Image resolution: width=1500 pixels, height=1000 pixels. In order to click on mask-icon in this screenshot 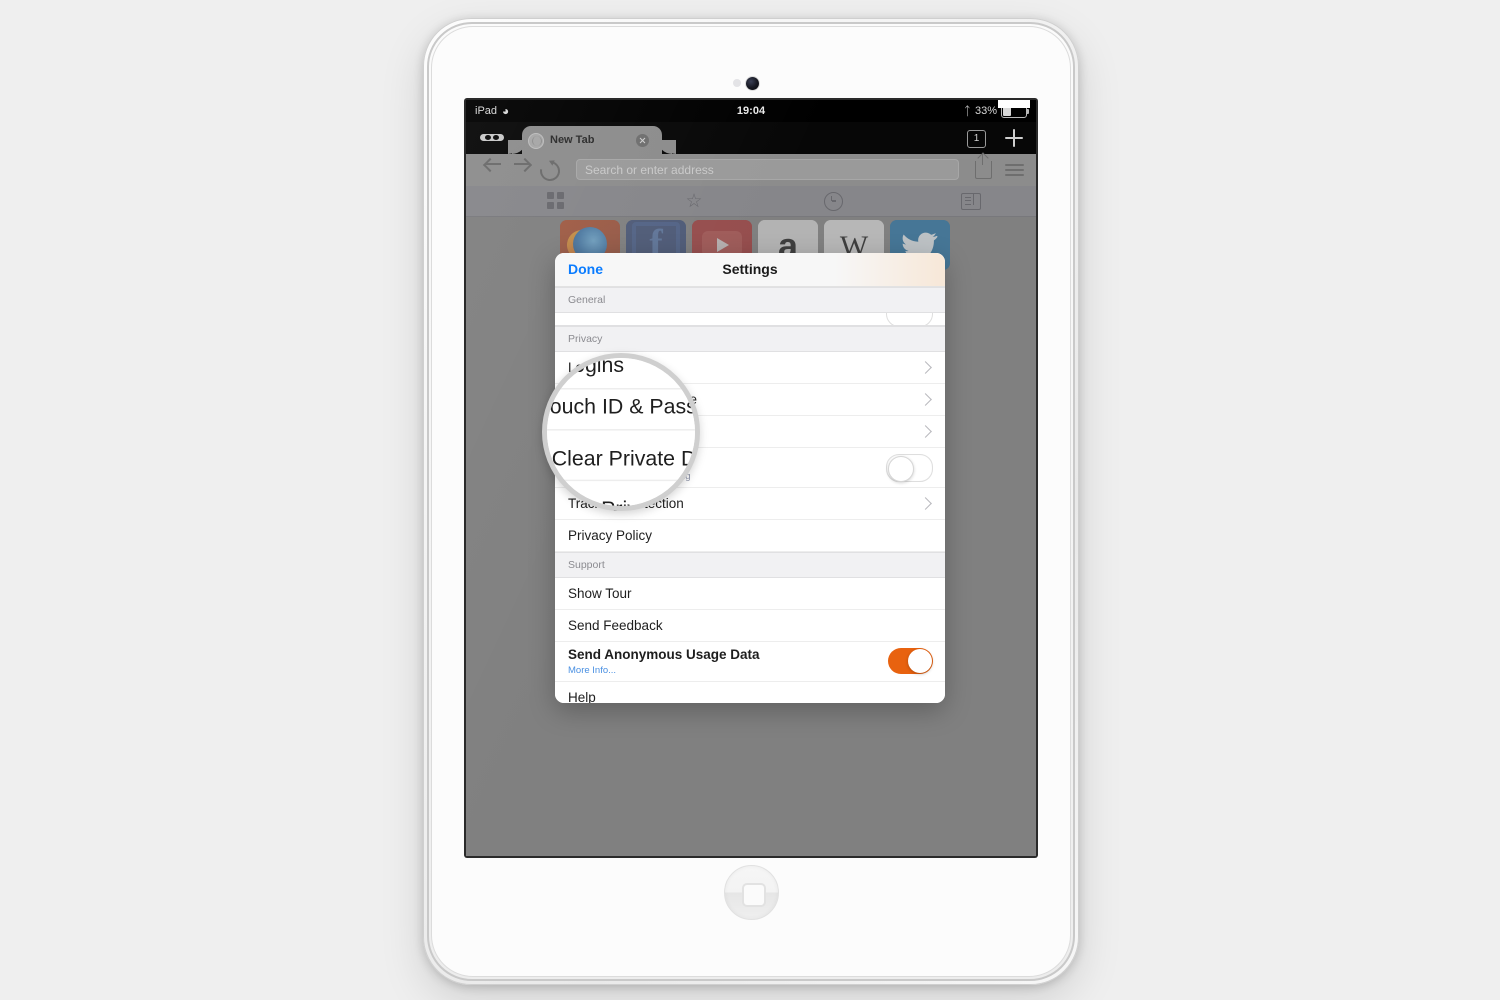, I will do `click(492, 137)`.